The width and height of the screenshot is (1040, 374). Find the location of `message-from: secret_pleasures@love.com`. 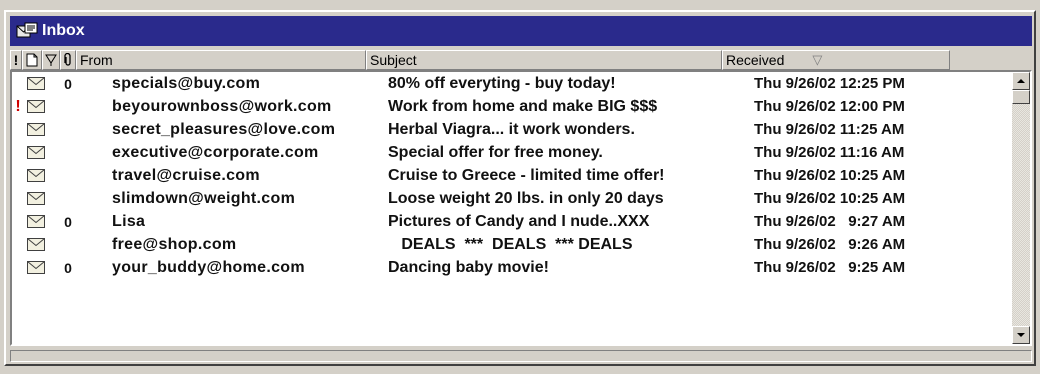

message-from: secret_pleasures@love.com is located at coordinates (224, 129).